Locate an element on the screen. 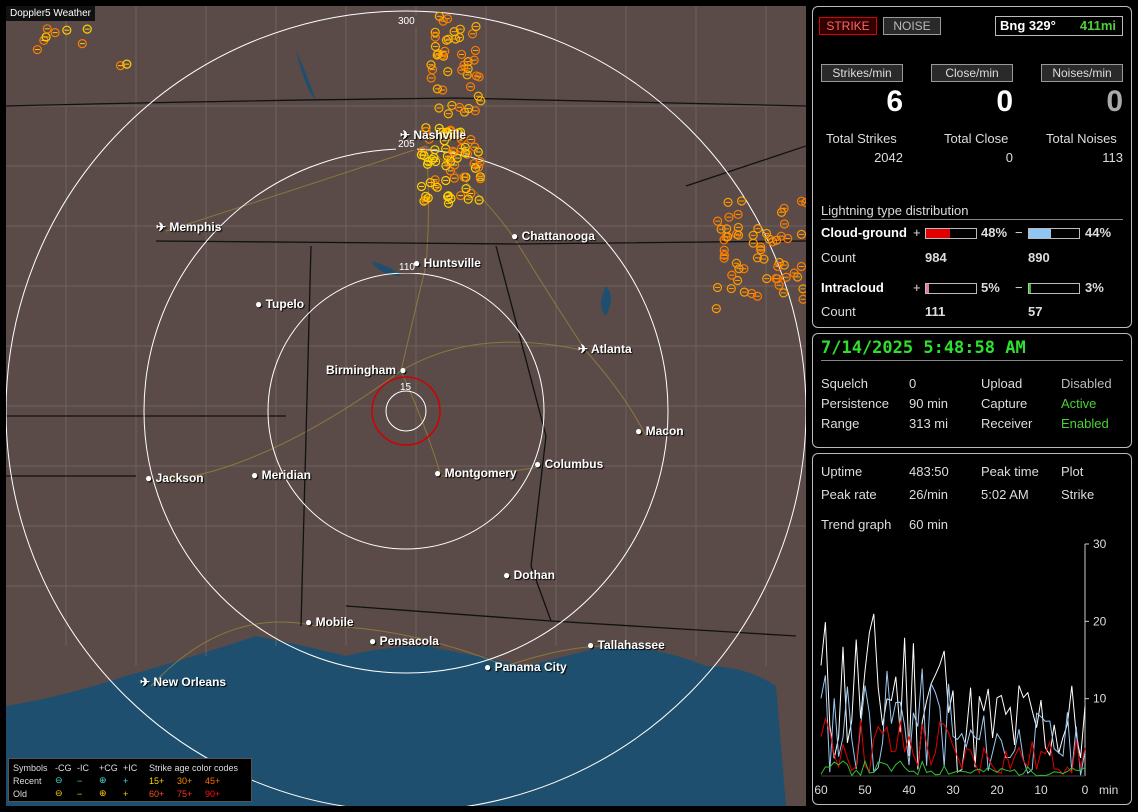 This screenshot has height=812, width=1138. cg-positive-pct: 48% is located at coordinates (994, 232).